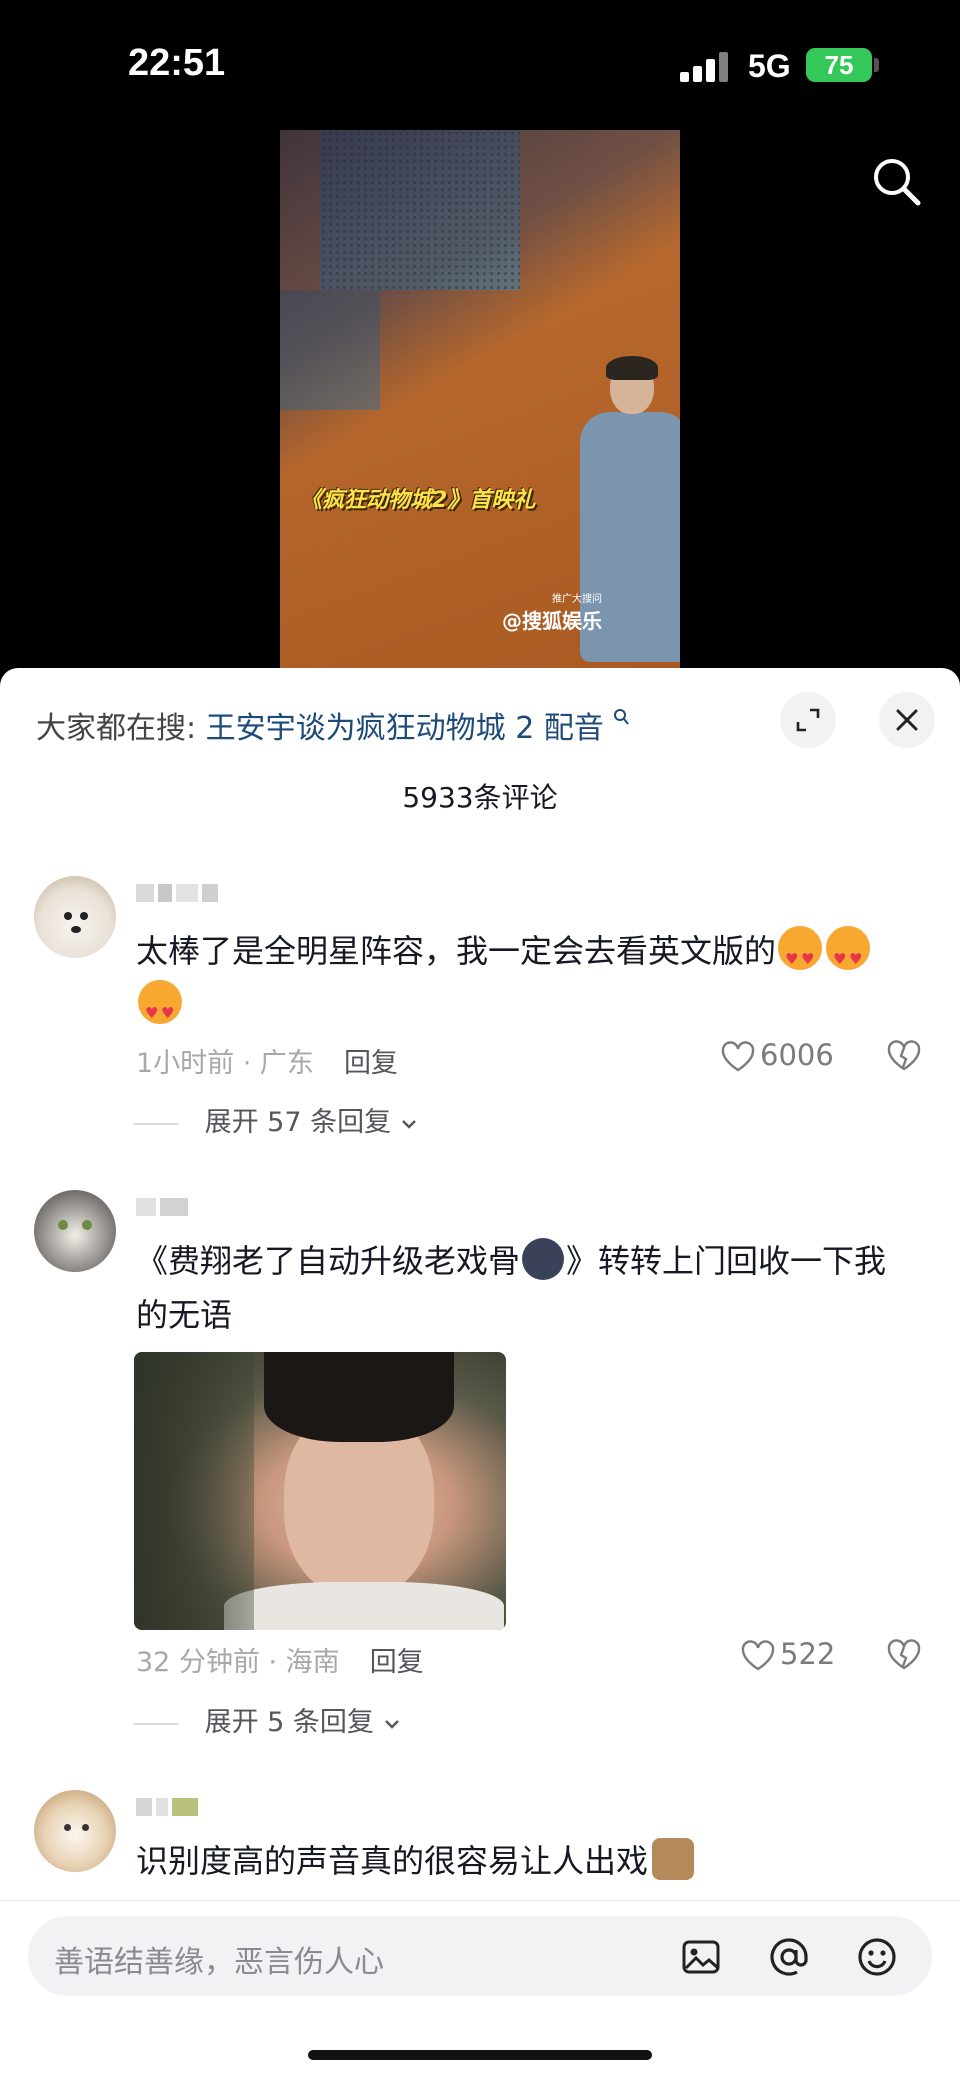 This screenshot has height=2081, width=960. I want to click on expand-replies-button: 展开 57 条回复, so click(307, 1119).